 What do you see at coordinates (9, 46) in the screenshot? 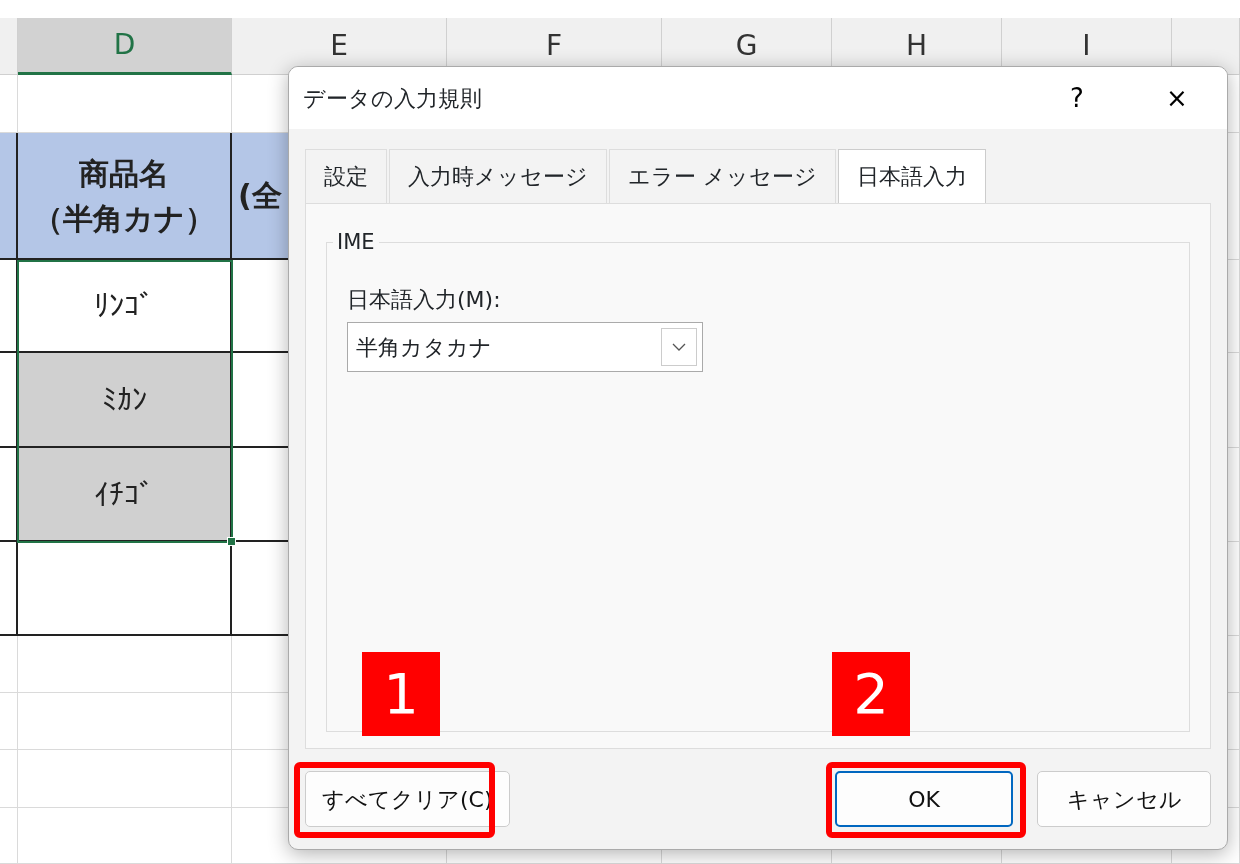
I see `column-header` at bounding box center [9, 46].